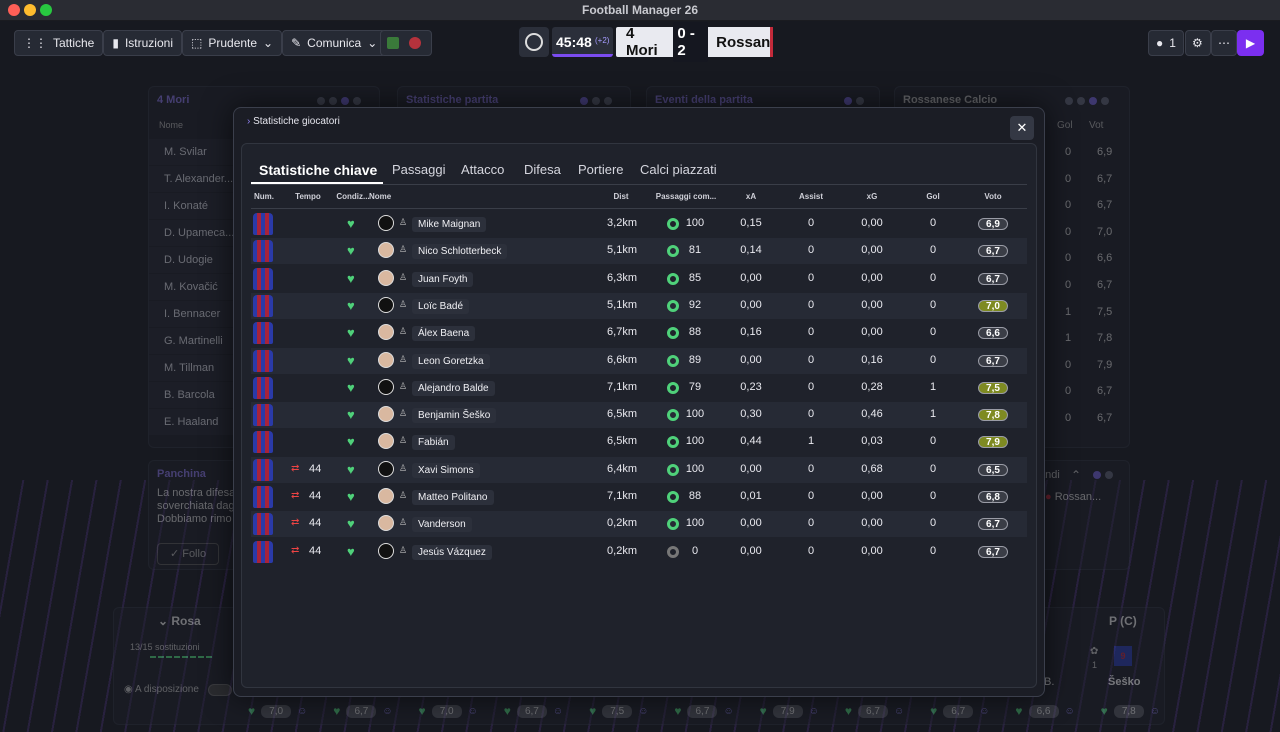 The height and width of the screenshot is (732, 1280). What do you see at coordinates (460, 252) in the screenshot?
I see `player-name: Nico Schlotterbeck` at bounding box center [460, 252].